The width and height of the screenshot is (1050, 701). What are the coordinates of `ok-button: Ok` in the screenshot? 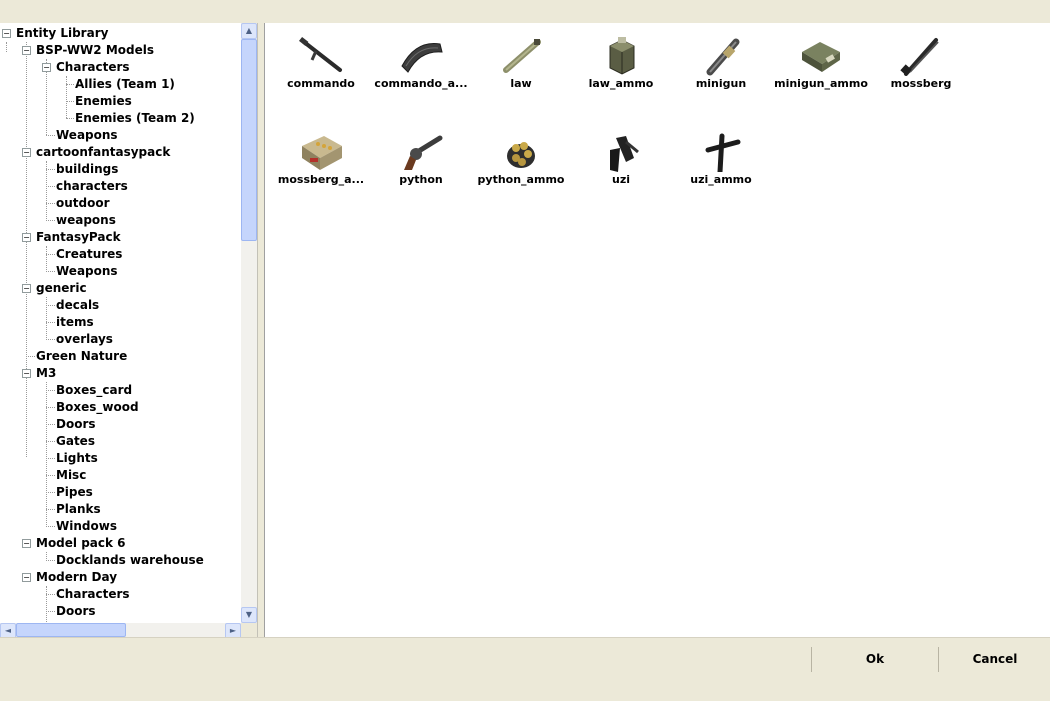 It's located at (874, 659).